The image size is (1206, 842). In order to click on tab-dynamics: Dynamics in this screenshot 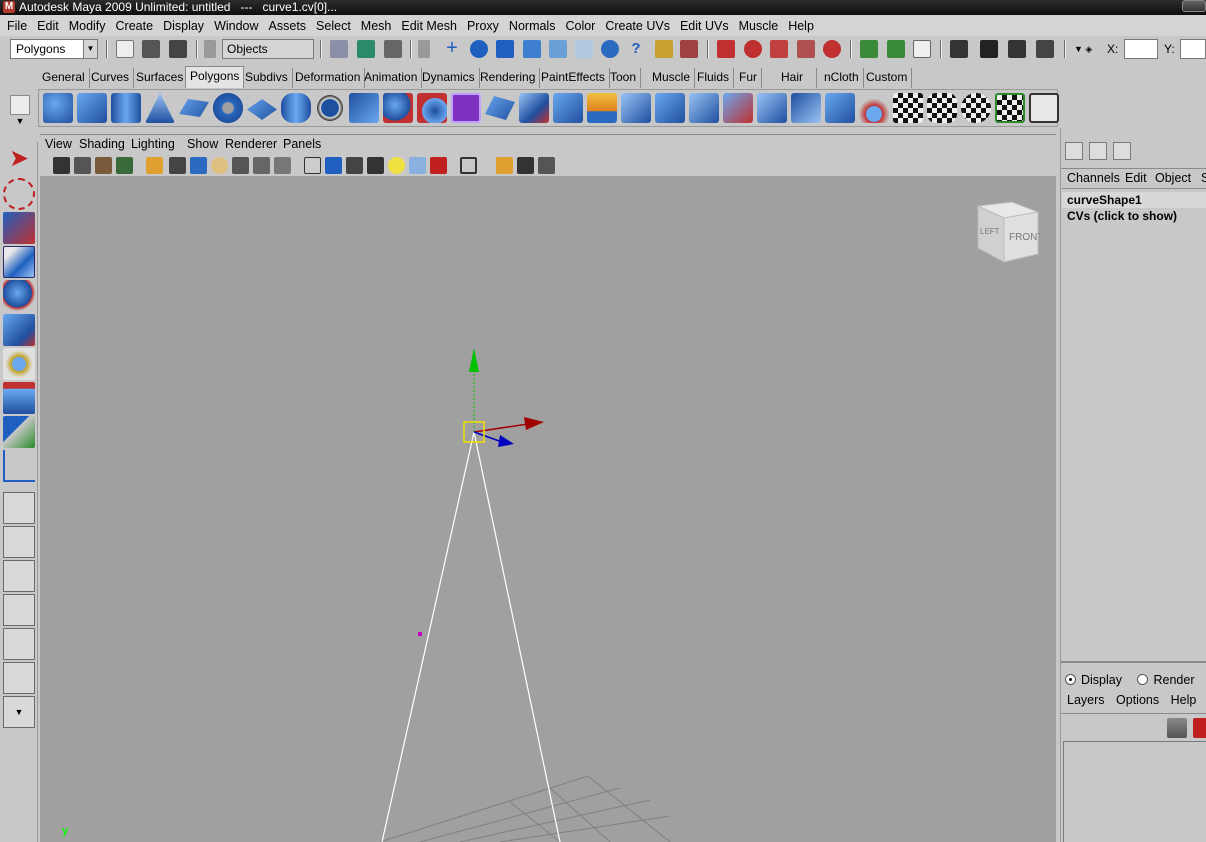, I will do `click(449, 78)`.